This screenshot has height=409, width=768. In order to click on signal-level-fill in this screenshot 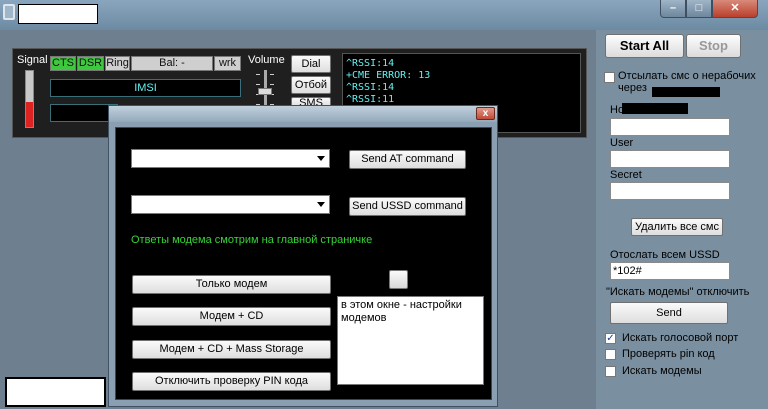, I will do `click(29, 114)`.